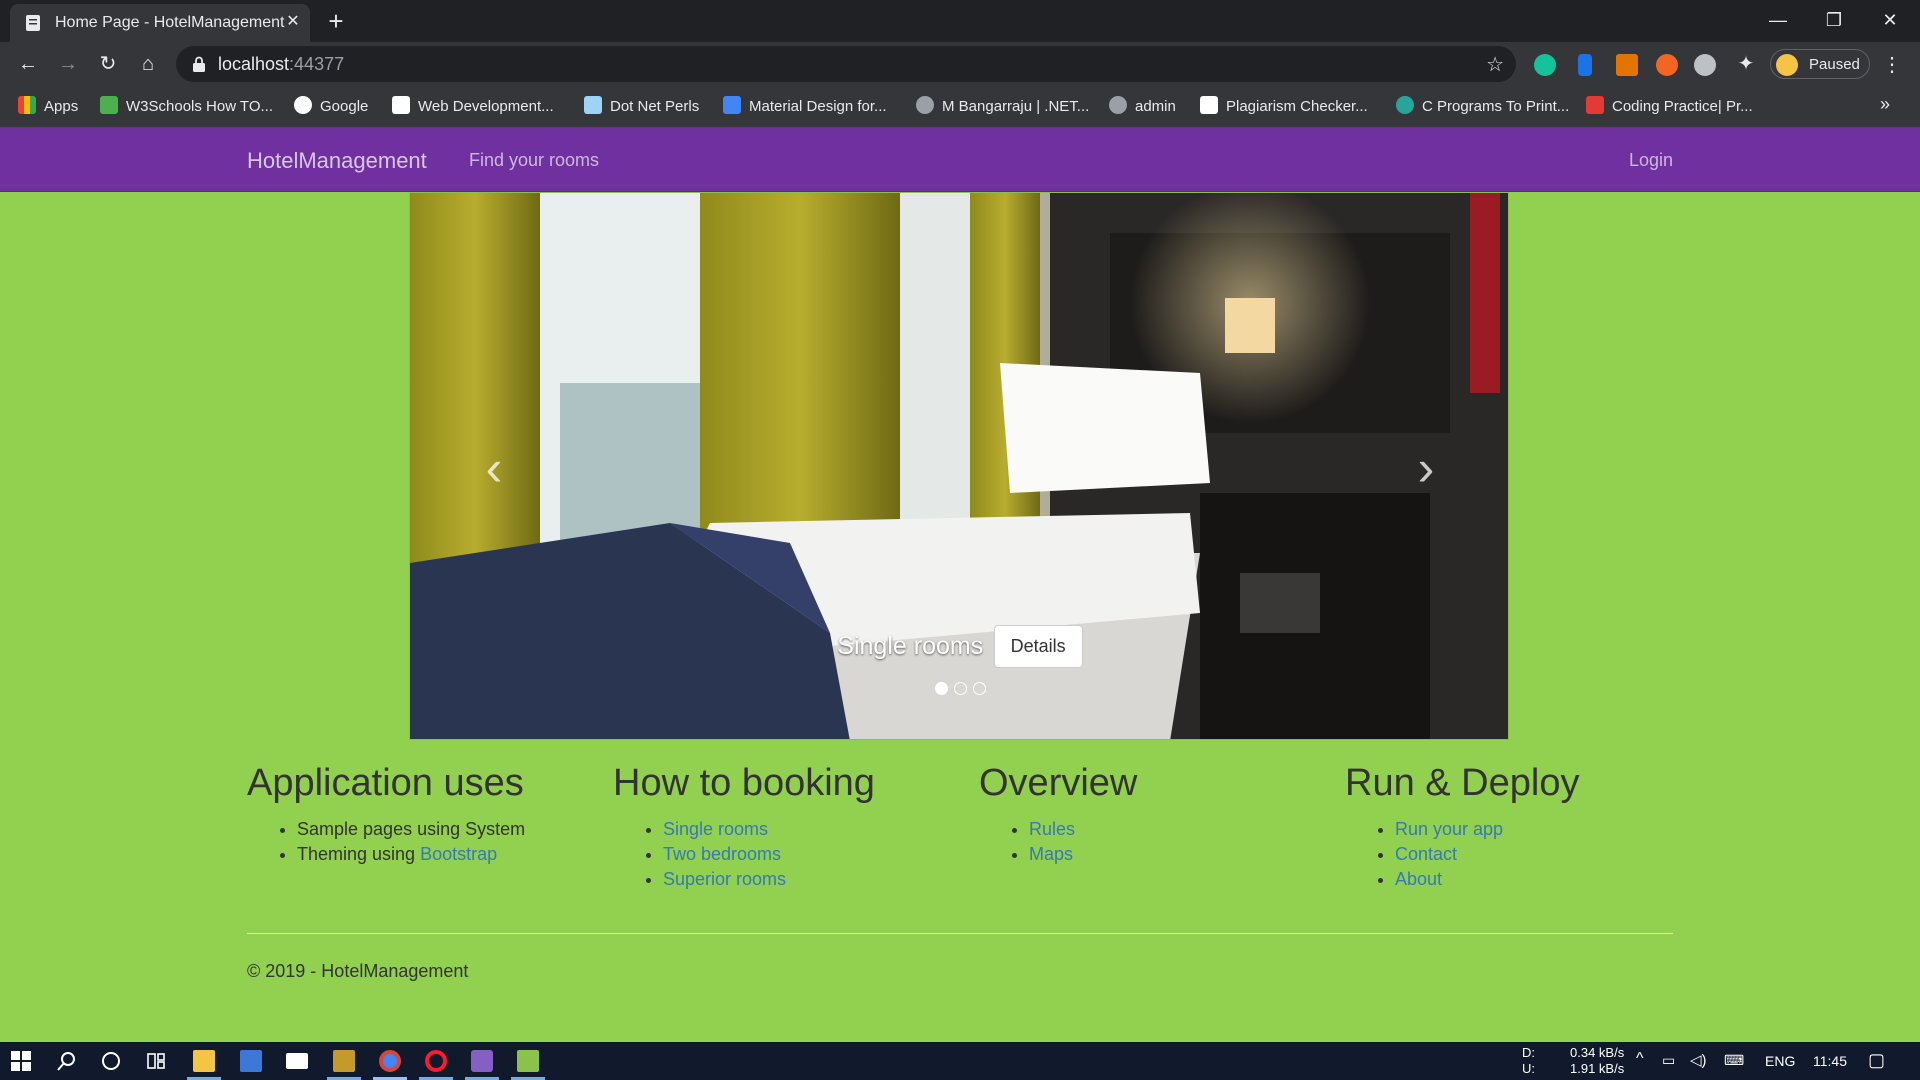 This screenshot has width=1920, height=1080. Describe the element at coordinates (722, 854) in the screenshot. I see `two-bedrooms-link: Two bedrooms` at that location.